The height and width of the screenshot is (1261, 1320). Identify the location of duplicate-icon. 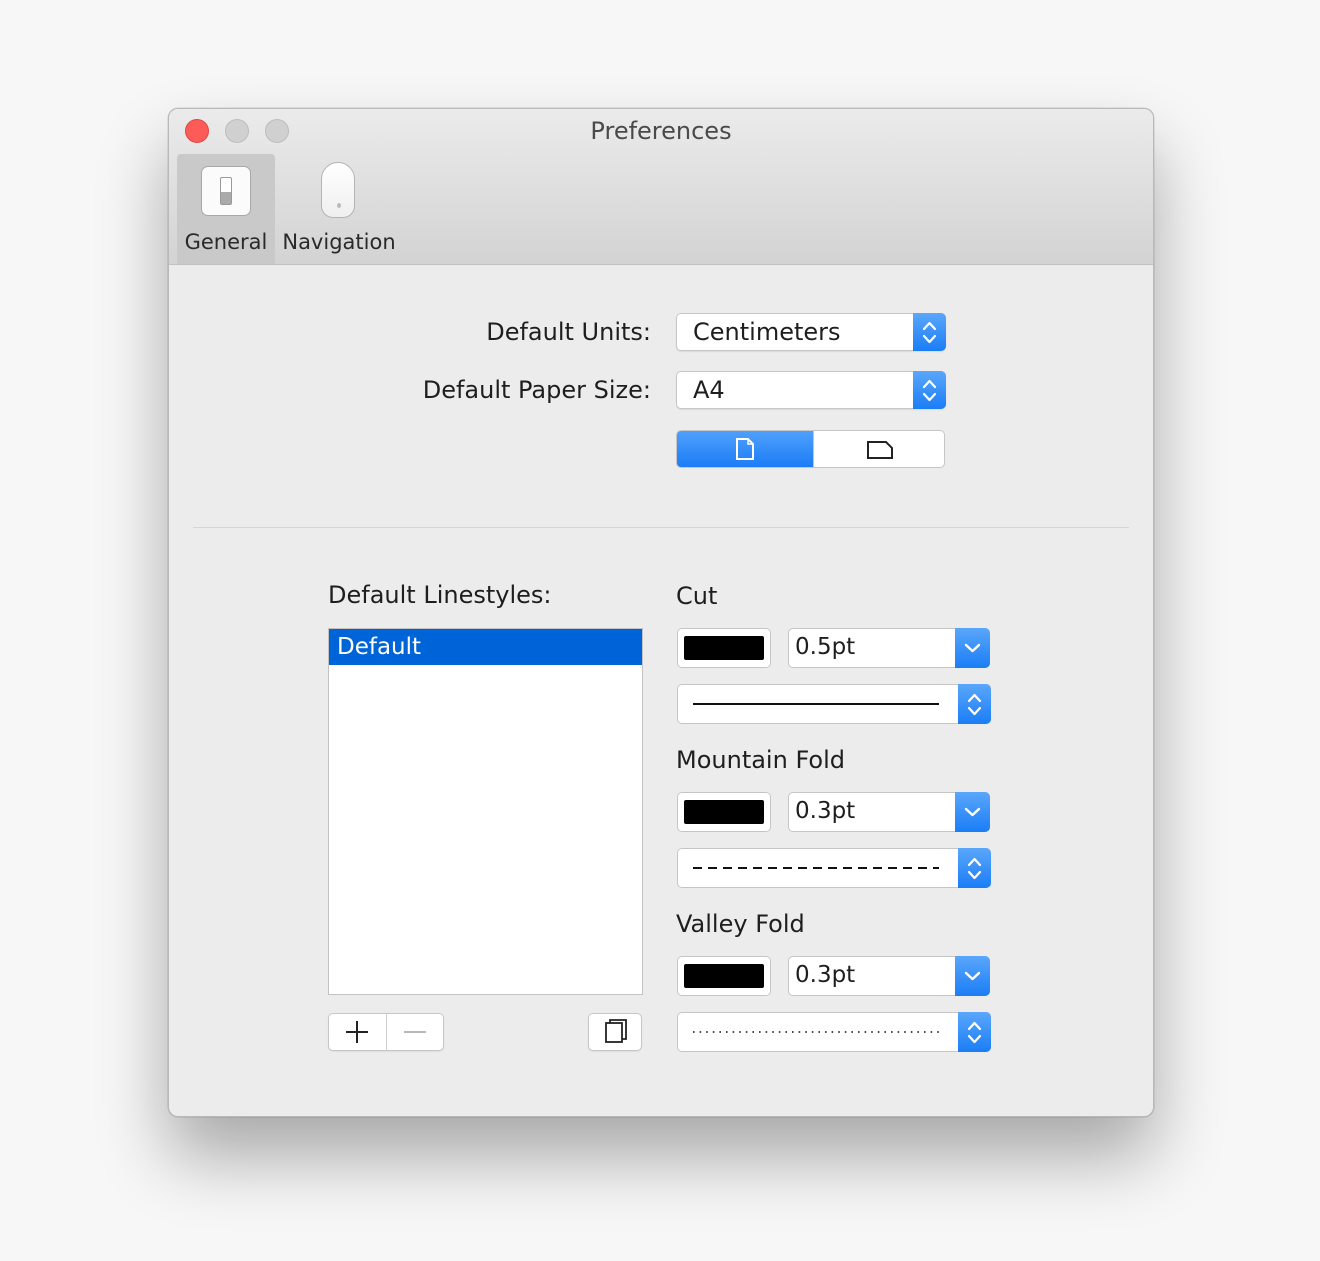
(616, 1031).